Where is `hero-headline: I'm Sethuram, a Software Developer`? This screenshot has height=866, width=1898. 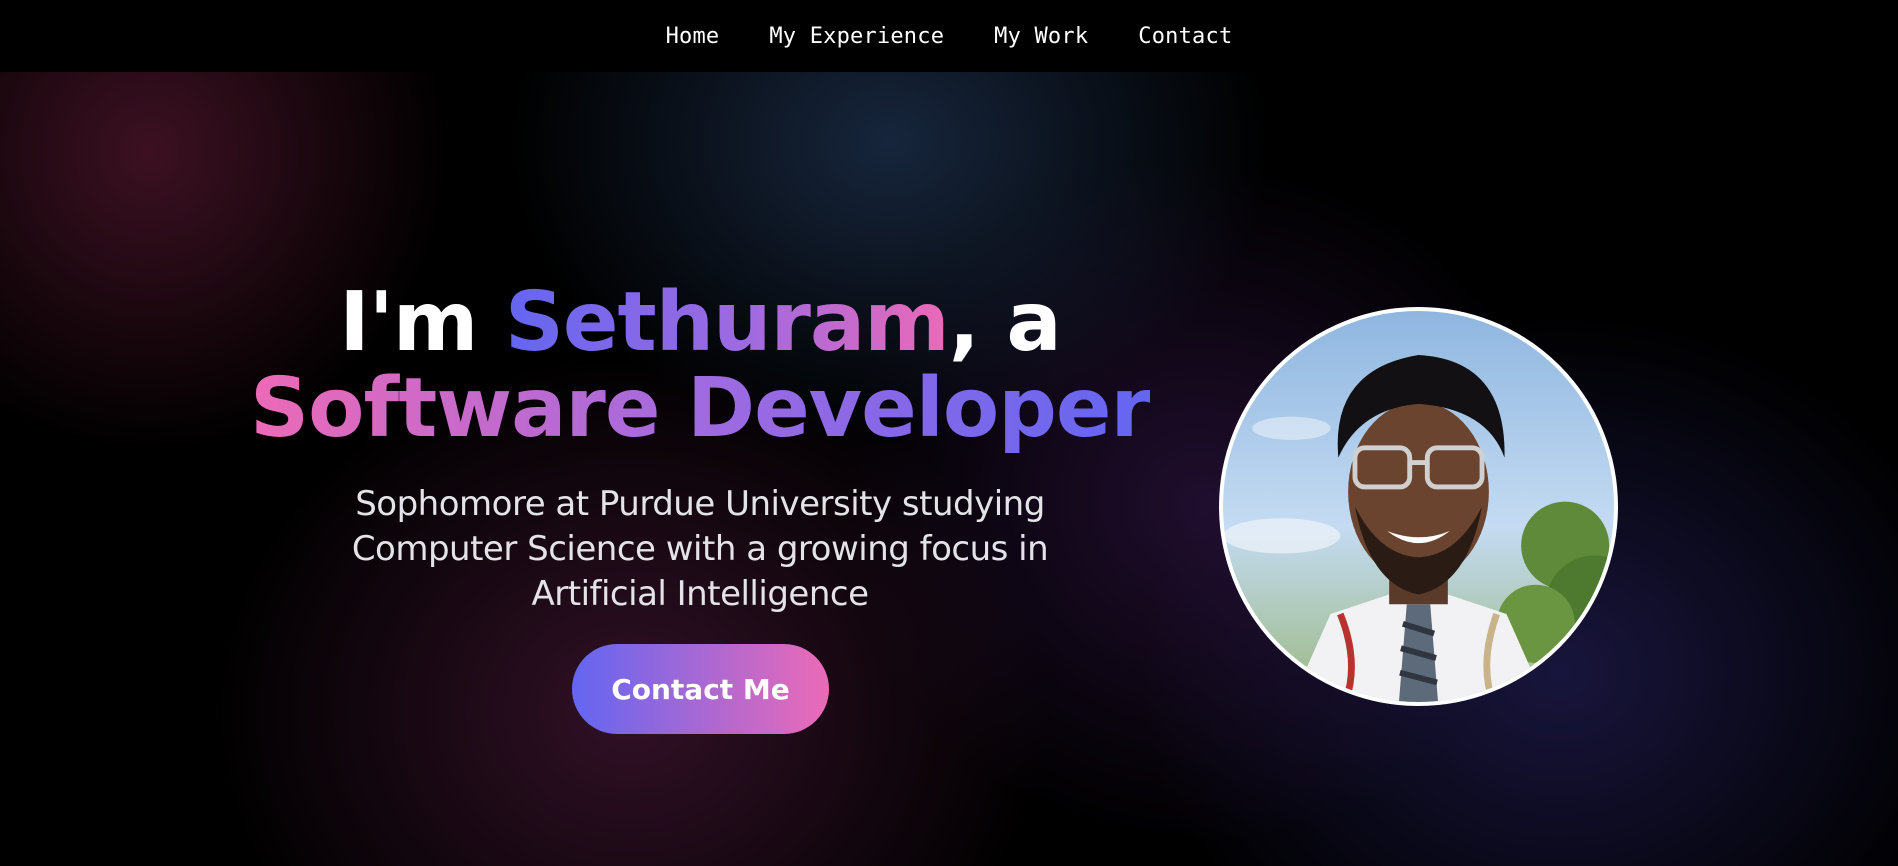 hero-headline: I'm Sethuram, a Software Developer is located at coordinates (700, 366).